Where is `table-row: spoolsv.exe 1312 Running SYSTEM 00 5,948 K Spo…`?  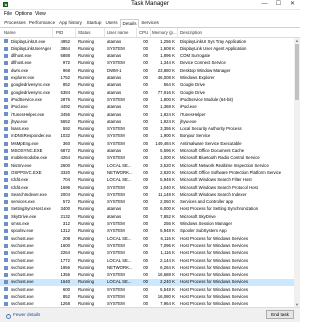 table-row: spoolsv.exe 1312 Running SYSTEM 00 5,948 K Spo… is located at coordinates (147, 231).